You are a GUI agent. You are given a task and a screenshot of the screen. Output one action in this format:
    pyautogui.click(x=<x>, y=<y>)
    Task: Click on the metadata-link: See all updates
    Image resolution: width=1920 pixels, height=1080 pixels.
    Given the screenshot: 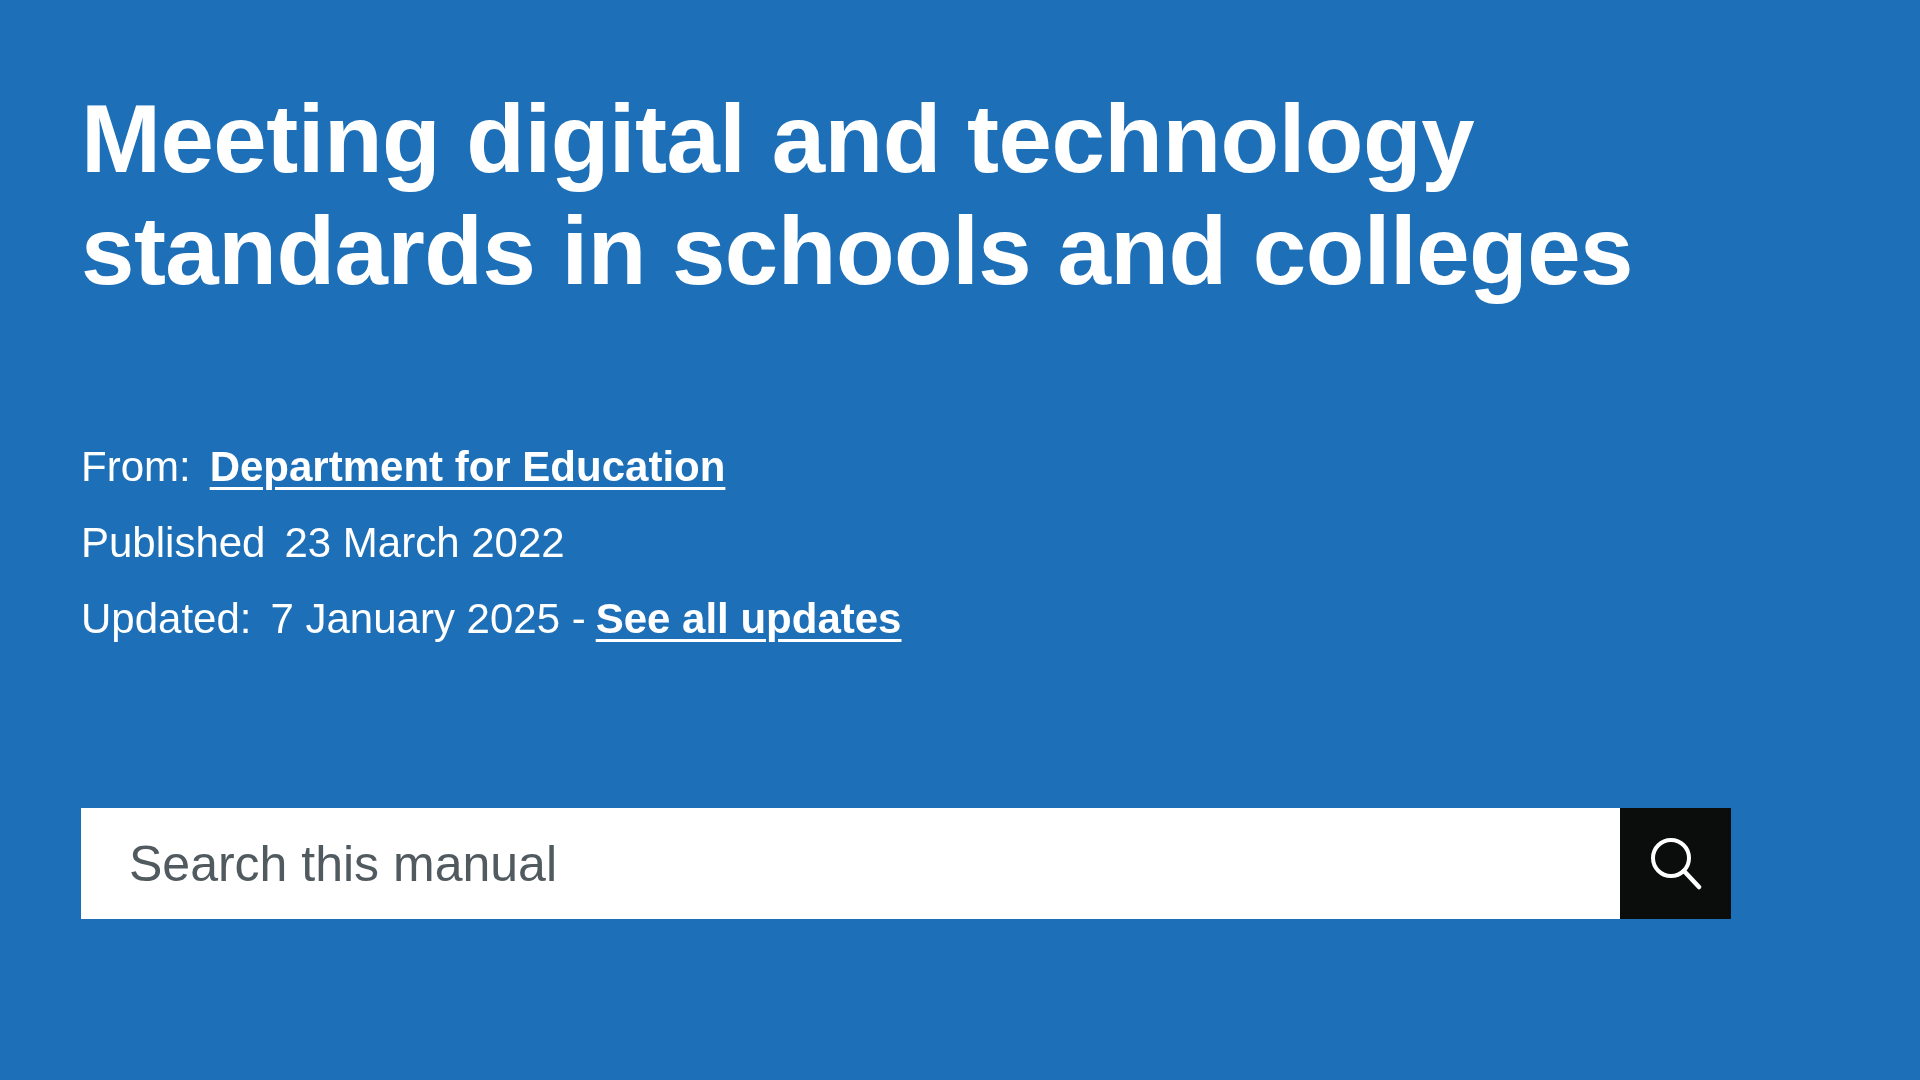 What is the action you would take?
    pyautogui.click(x=748, y=619)
    